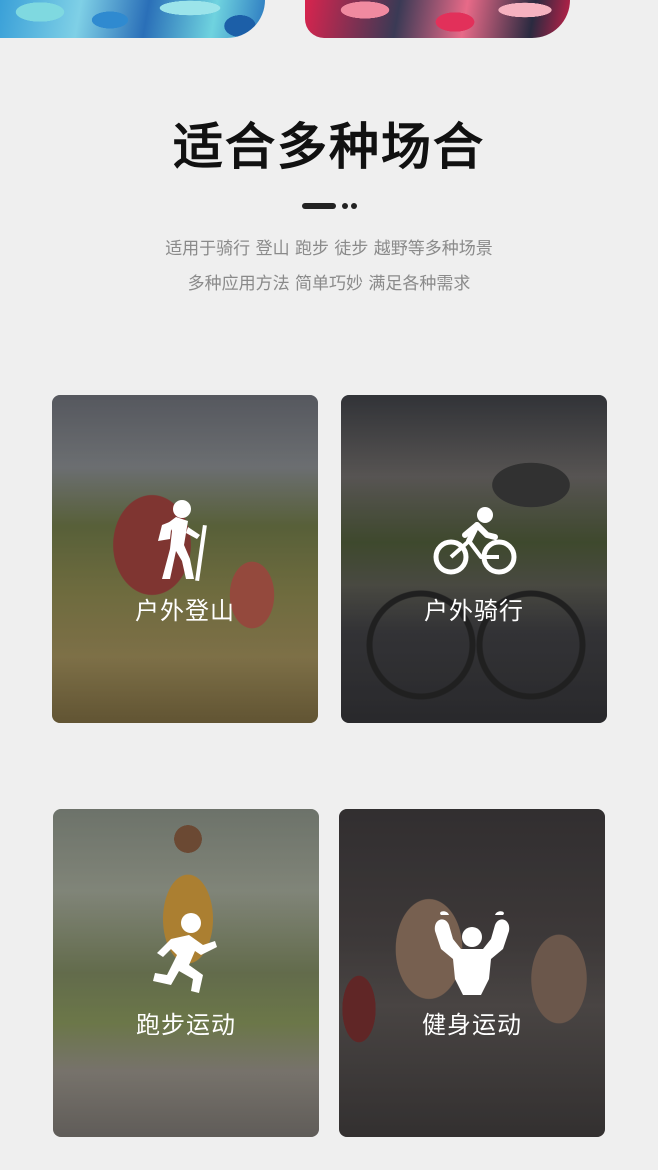 The width and height of the screenshot is (658, 1170). I want to click on card-cycling-label: 户外骑行, so click(474, 611).